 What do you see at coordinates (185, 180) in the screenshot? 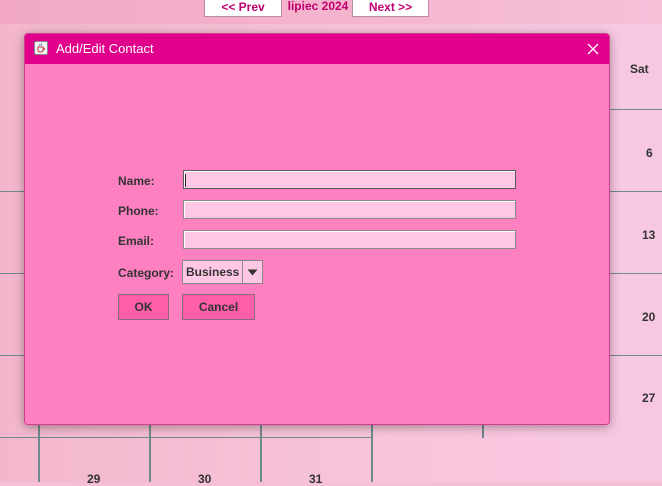
I see `text-caret` at bounding box center [185, 180].